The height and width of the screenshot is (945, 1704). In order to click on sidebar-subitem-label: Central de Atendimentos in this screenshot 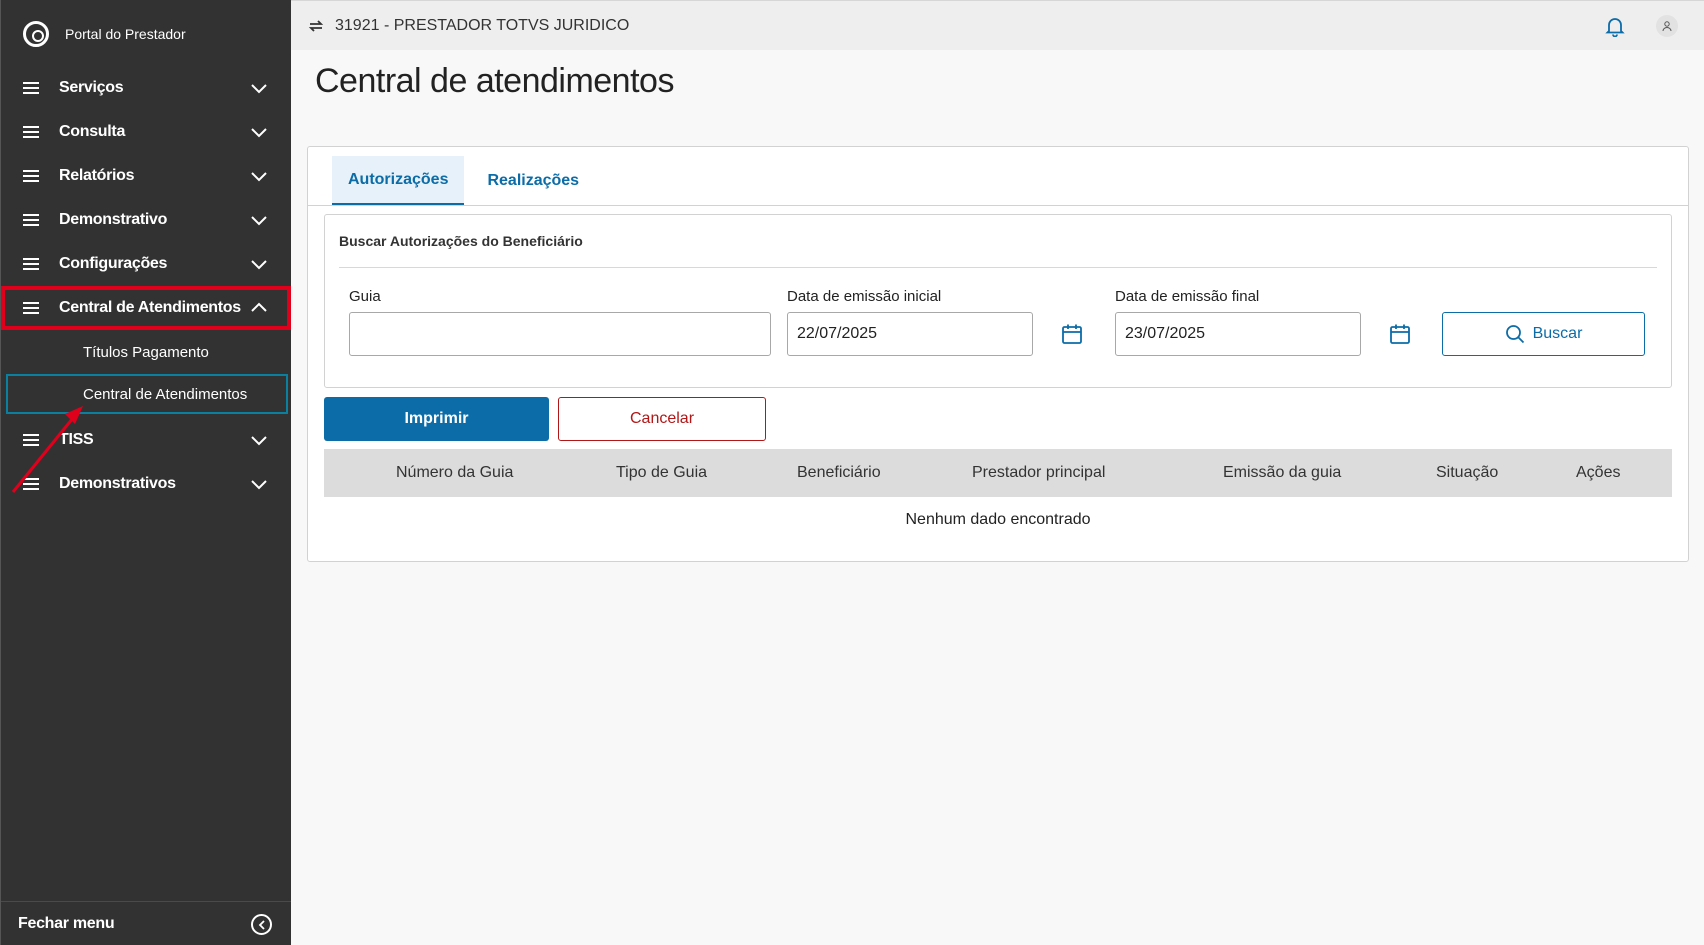, I will do `click(165, 394)`.